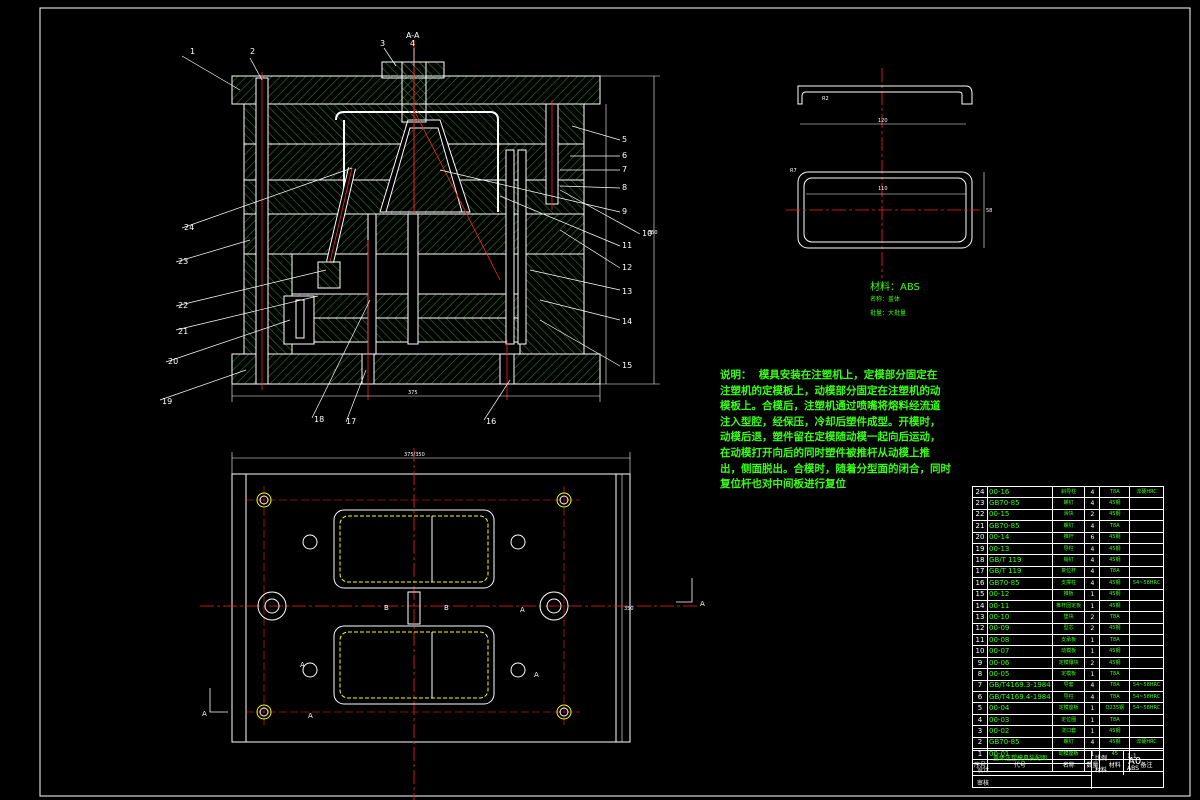 The image size is (1200, 800). What do you see at coordinates (980, 629) in the screenshot?
I see `part-number: 12` at bounding box center [980, 629].